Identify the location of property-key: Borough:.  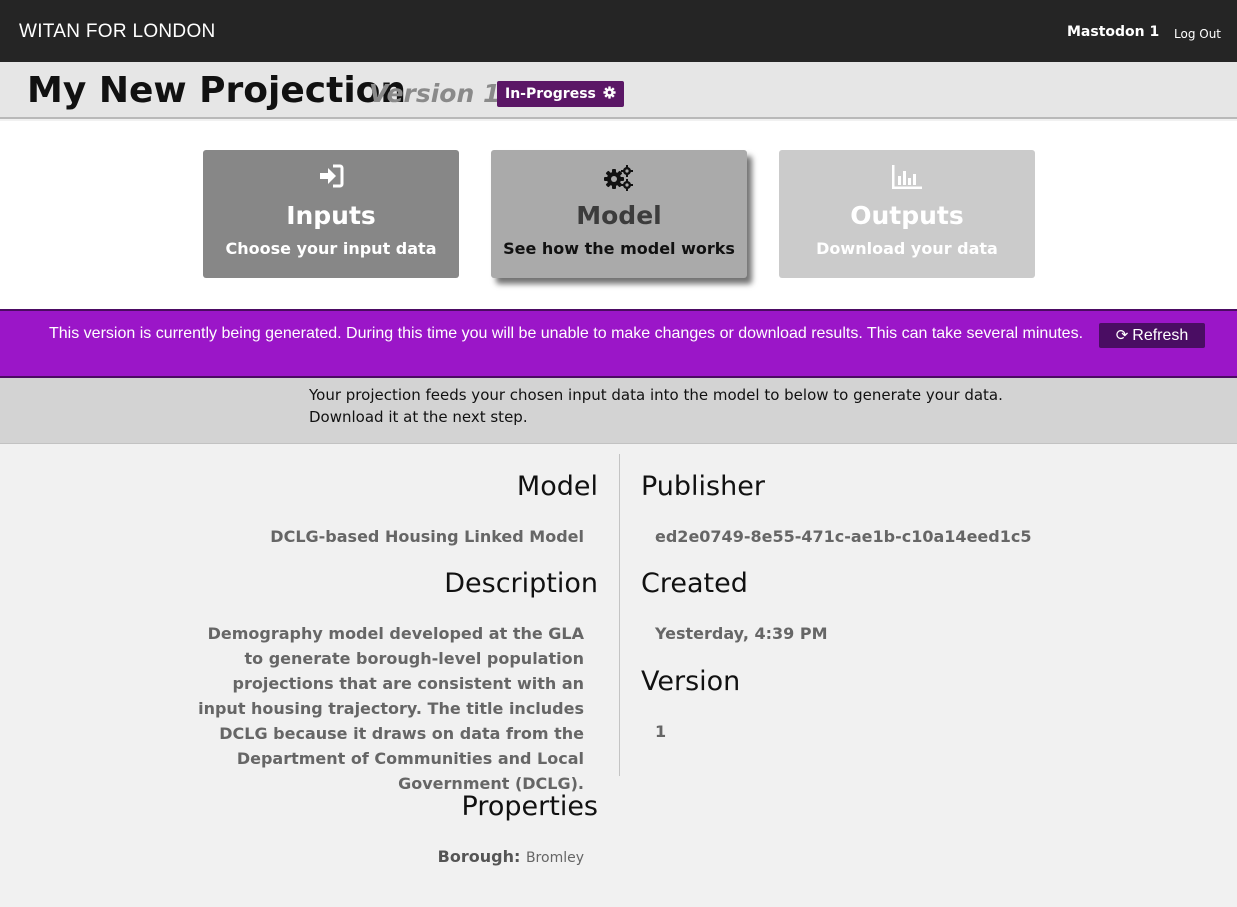
(479, 856).